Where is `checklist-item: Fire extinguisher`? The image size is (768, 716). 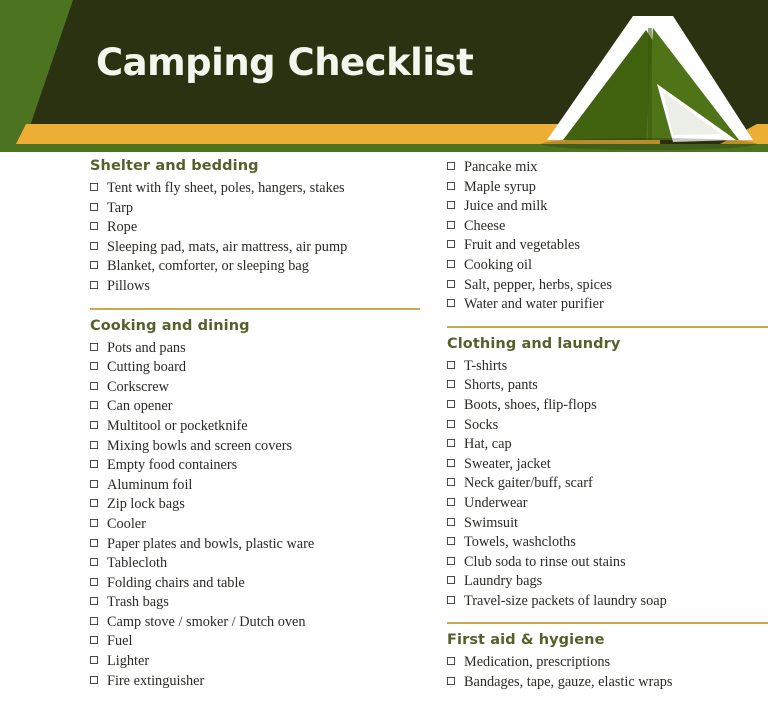
checklist-item: Fire extinguisher is located at coordinates (255, 682).